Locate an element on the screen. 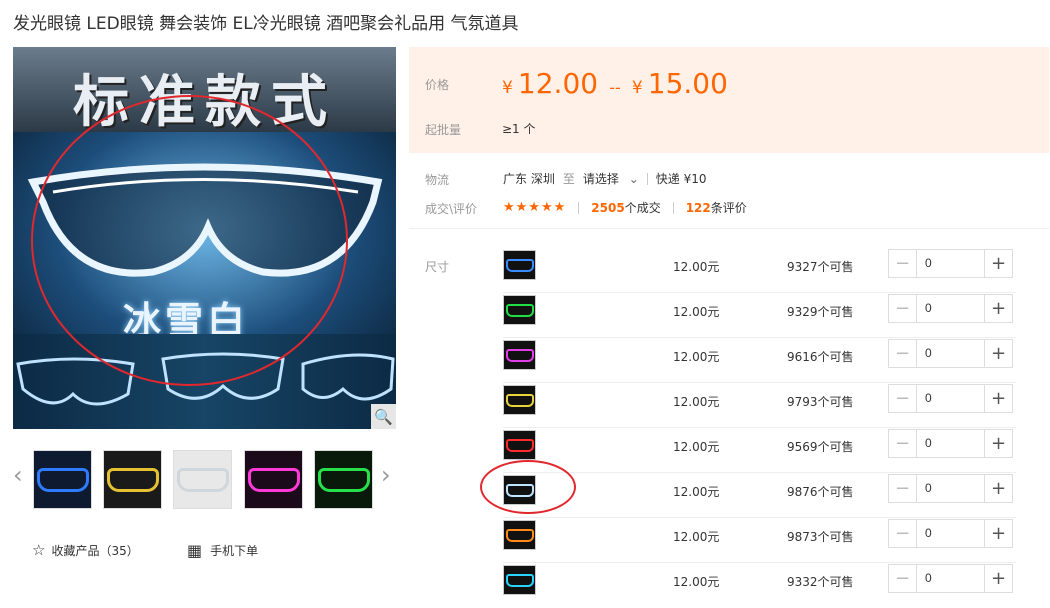  thumbnail-carousel: ‹ › is located at coordinates (204, 478).